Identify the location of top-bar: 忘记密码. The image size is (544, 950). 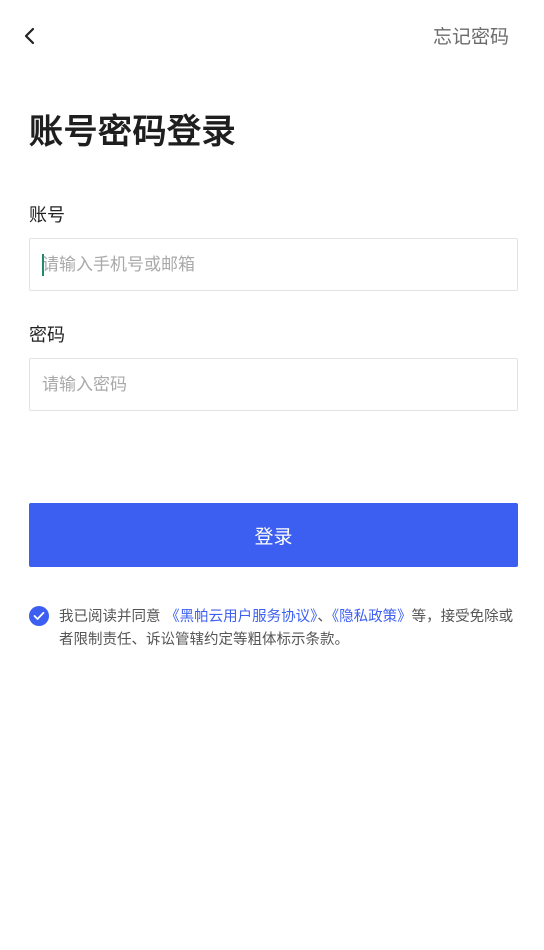
(272, 36).